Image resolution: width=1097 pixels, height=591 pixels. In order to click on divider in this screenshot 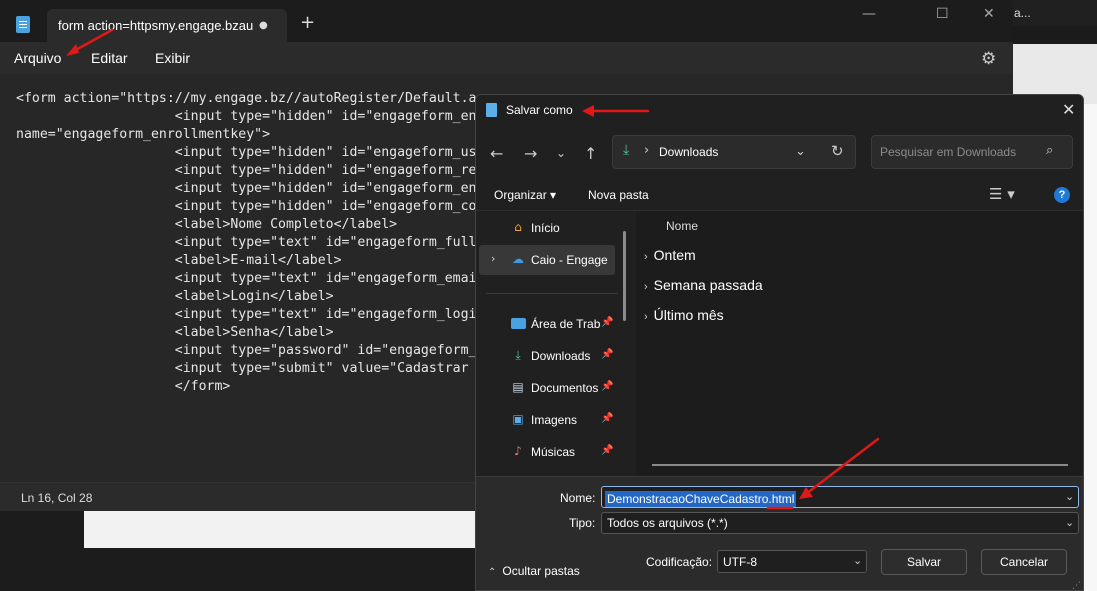, I will do `click(552, 293)`.